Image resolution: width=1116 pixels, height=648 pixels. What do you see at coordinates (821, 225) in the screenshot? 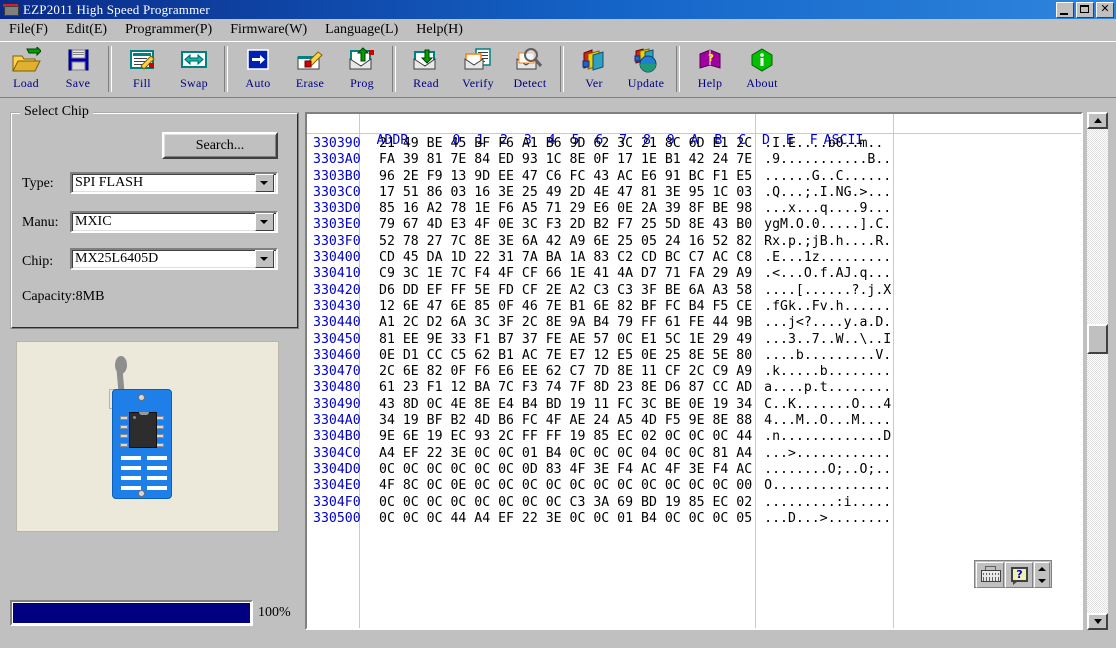
I see `hex-row-ascii: ygM.O.0.....].C.` at bounding box center [821, 225].